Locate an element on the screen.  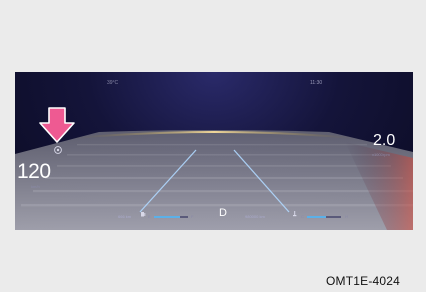
speed-value: 120 is located at coordinates (34, 171).